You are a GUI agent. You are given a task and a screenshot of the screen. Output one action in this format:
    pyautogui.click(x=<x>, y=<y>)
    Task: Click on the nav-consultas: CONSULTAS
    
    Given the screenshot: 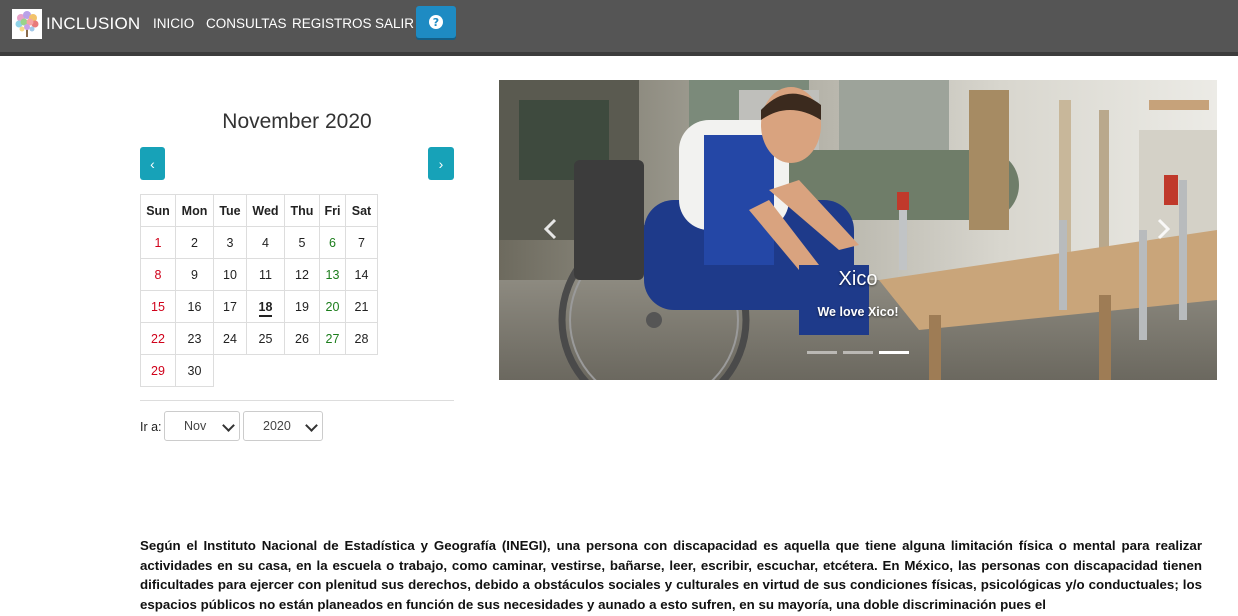 What is the action you would take?
    pyautogui.click(x=246, y=23)
    